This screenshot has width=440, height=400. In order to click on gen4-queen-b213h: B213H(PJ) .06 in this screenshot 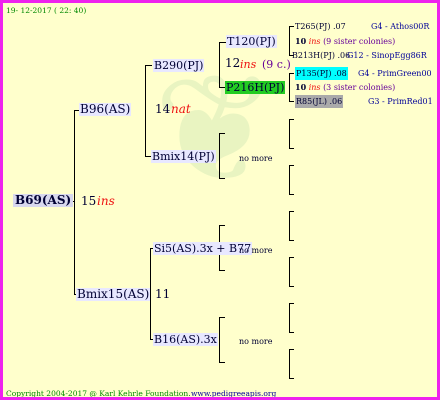, I will do `click(321, 55)`.